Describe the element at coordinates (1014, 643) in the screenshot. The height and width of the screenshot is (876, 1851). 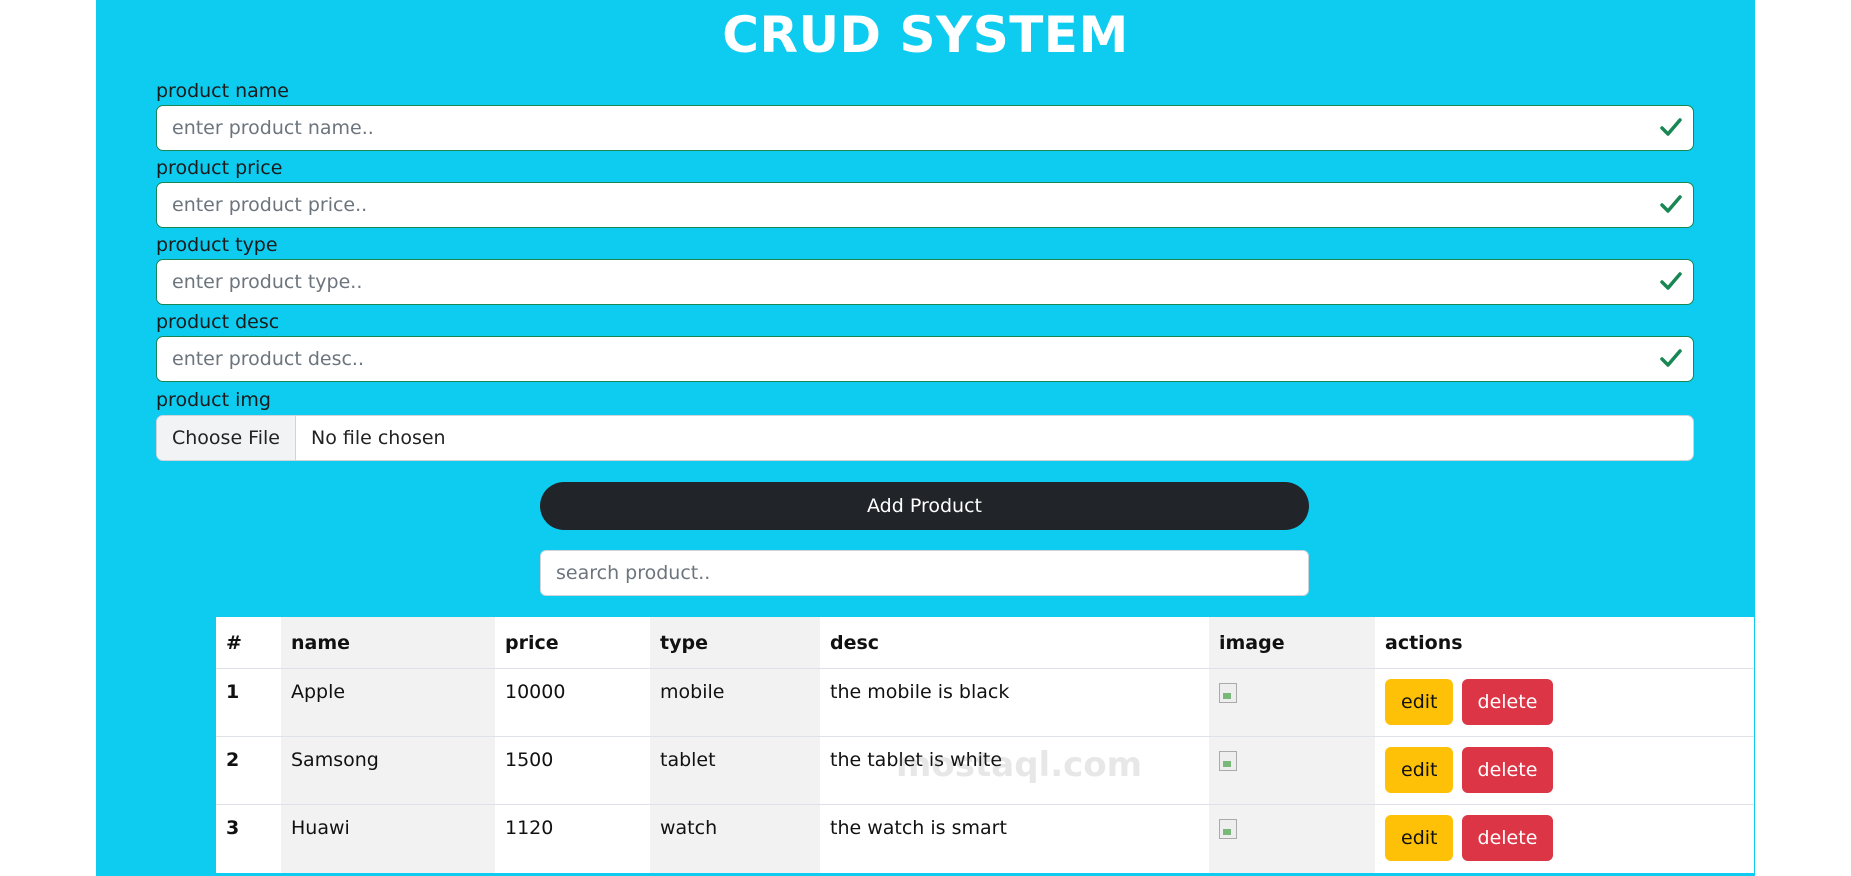
I see `col-header-desc: desc` at that location.